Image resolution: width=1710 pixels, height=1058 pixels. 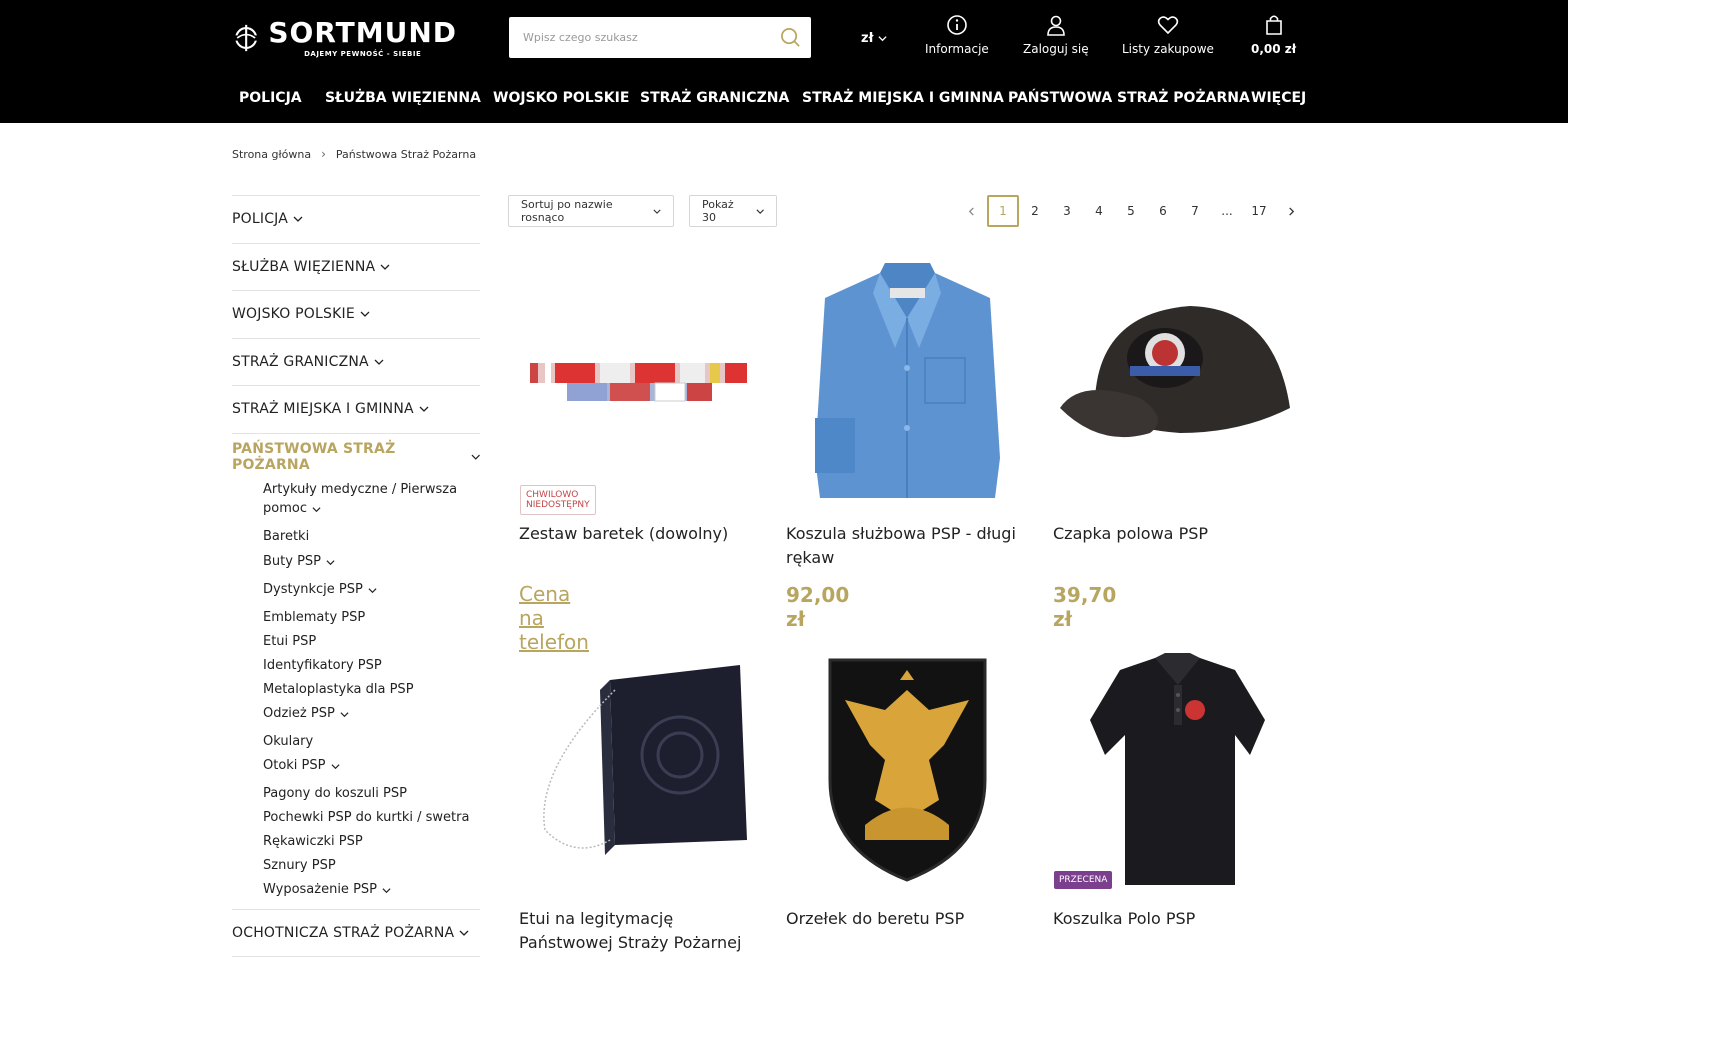 I want to click on page-6: 6, so click(x=1163, y=211).